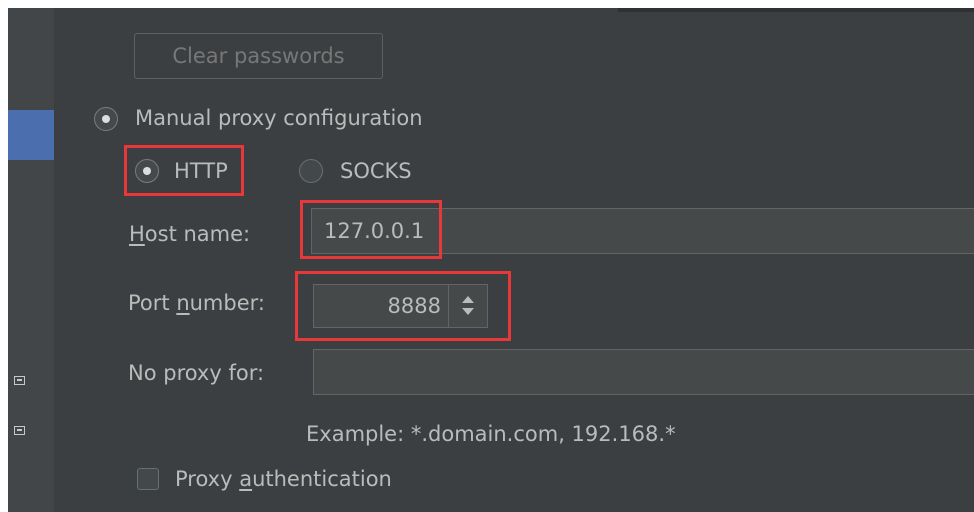 This screenshot has width=974, height=512. I want to click on proxy-auth-checkbox, so click(148, 479).